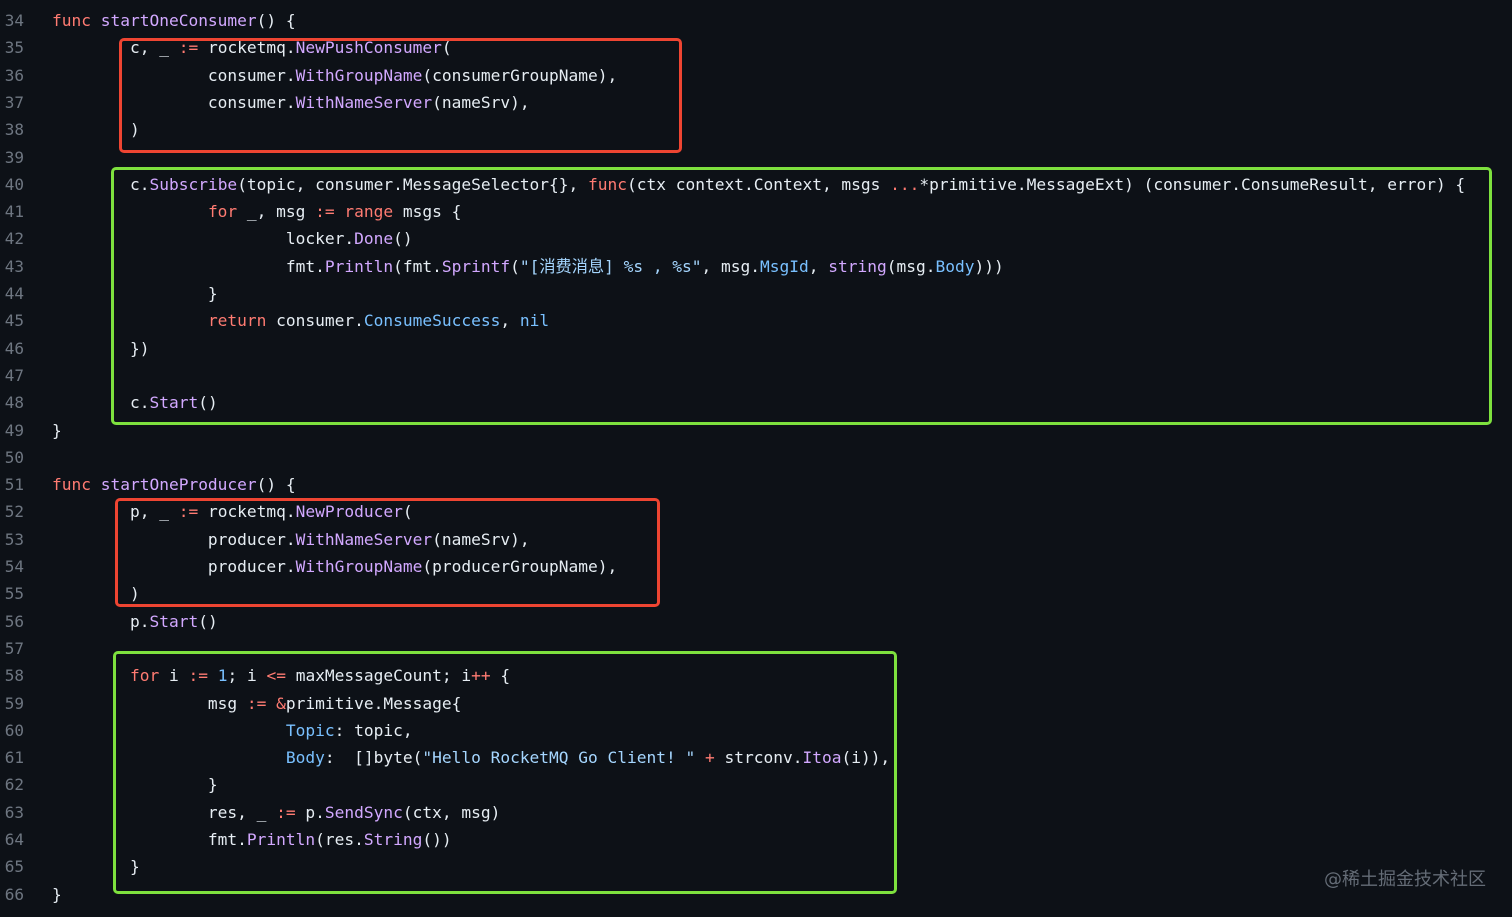  I want to click on line-number: 62, so click(14, 785).